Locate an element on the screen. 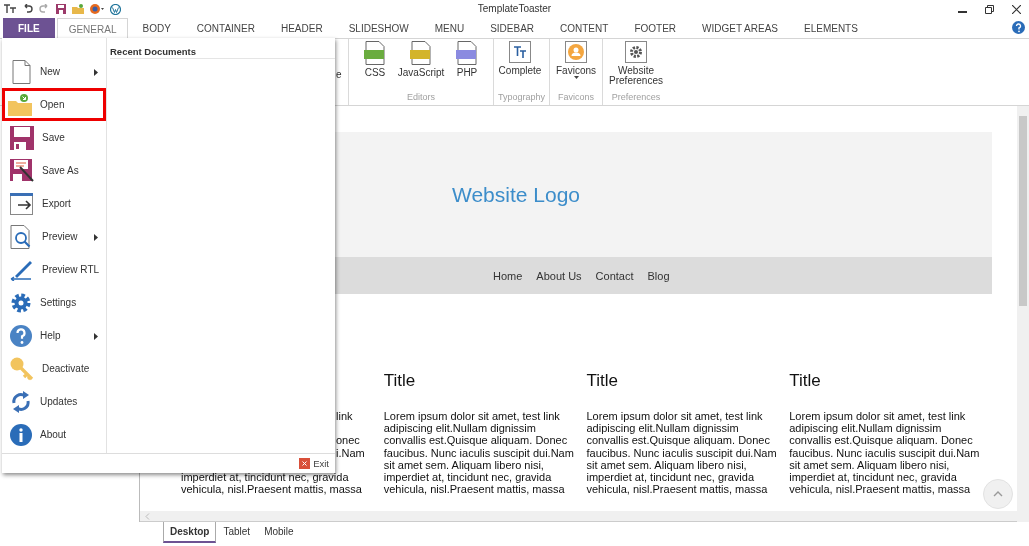 This screenshot has width=1029, height=546. vertical-scrollbar is located at coordinates (1023, 314).